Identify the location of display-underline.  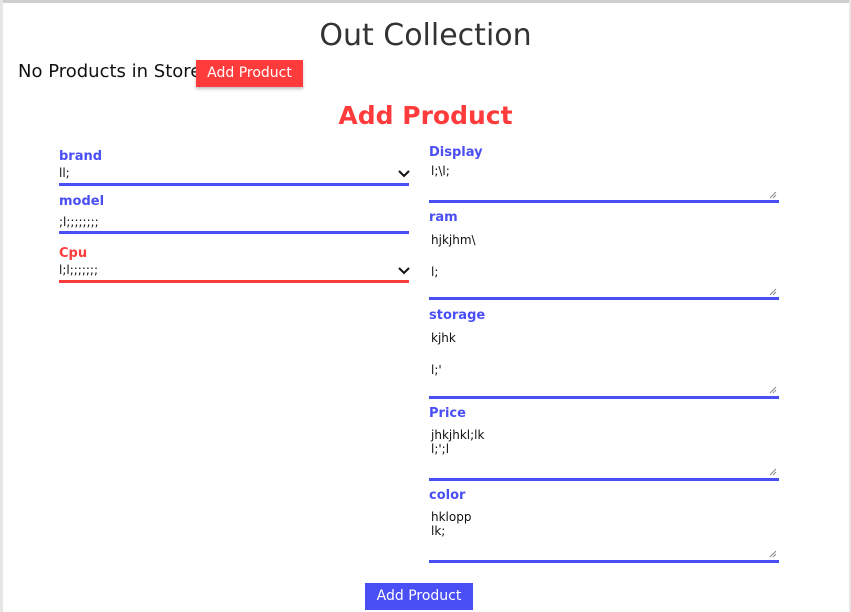
(604, 201).